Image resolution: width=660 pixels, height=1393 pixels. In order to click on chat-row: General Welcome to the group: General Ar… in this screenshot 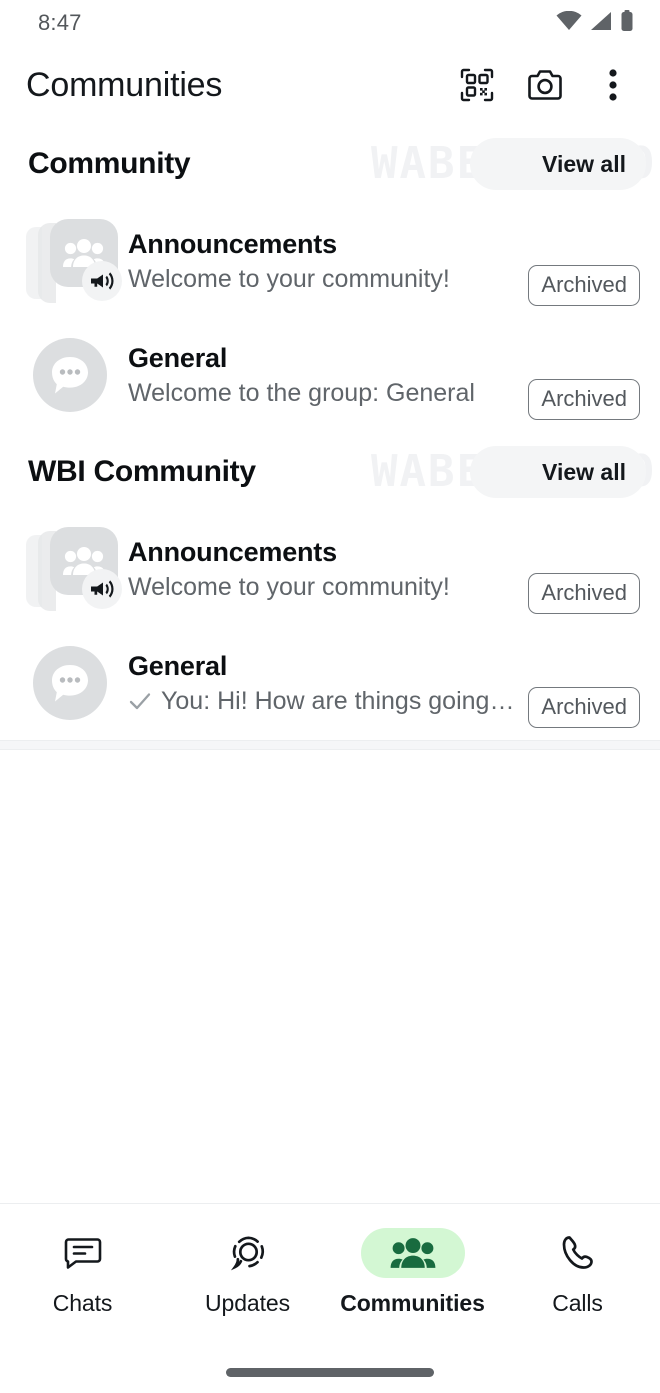, I will do `click(330, 375)`.